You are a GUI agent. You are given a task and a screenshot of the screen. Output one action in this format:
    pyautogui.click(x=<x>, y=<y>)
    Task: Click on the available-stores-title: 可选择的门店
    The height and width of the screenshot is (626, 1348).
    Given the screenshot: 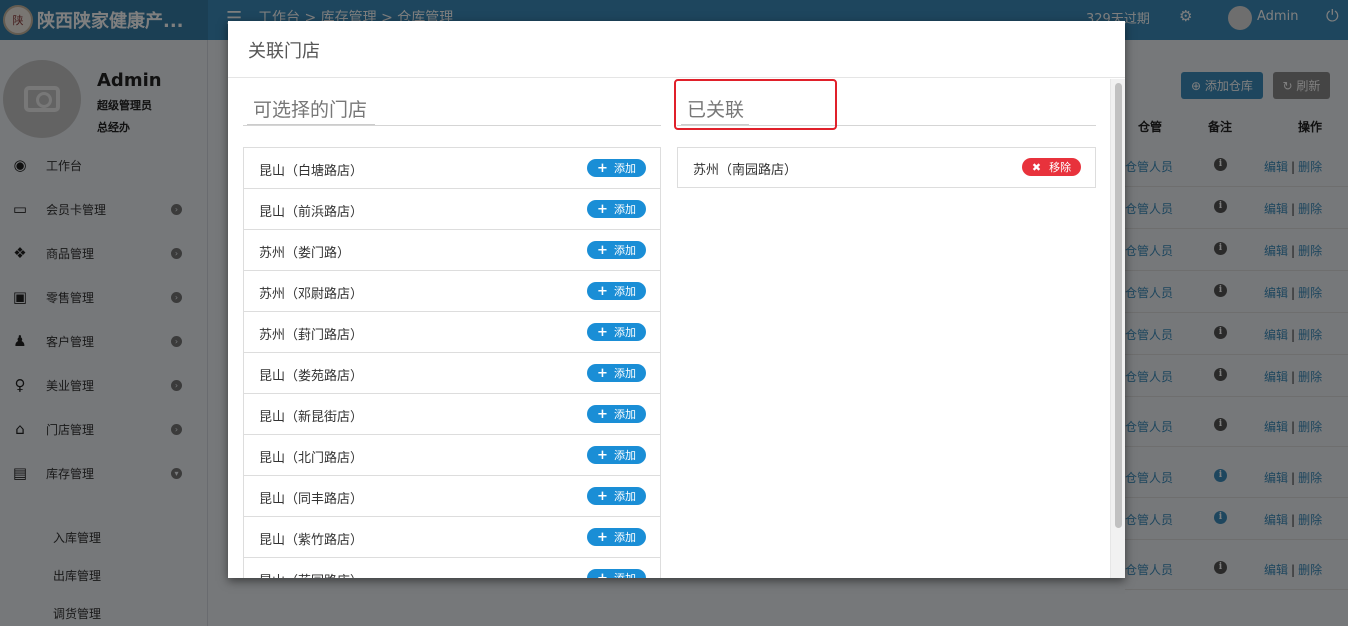 What is the action you would take?
    pyautogui.click(x=310, y=110)
    